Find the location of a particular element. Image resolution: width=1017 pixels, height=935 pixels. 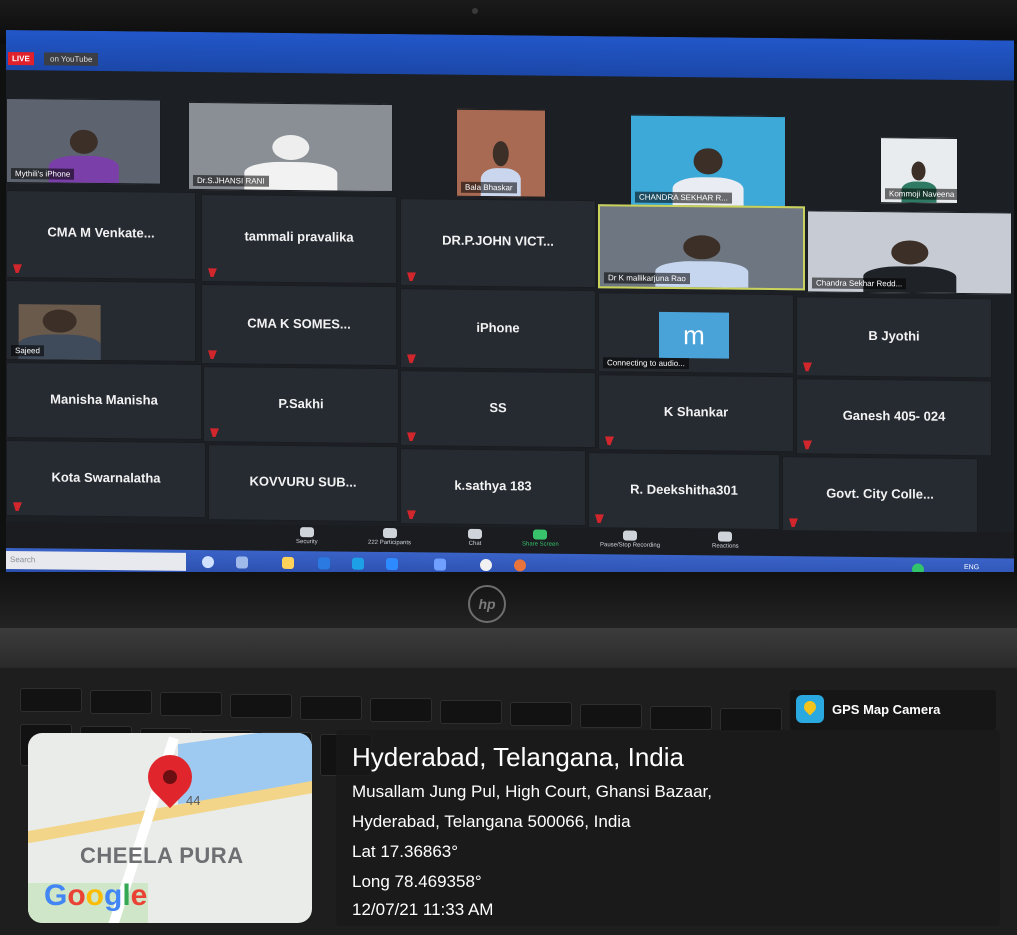

participant-tile: B Jyothi is located at coordinates (894, 337).